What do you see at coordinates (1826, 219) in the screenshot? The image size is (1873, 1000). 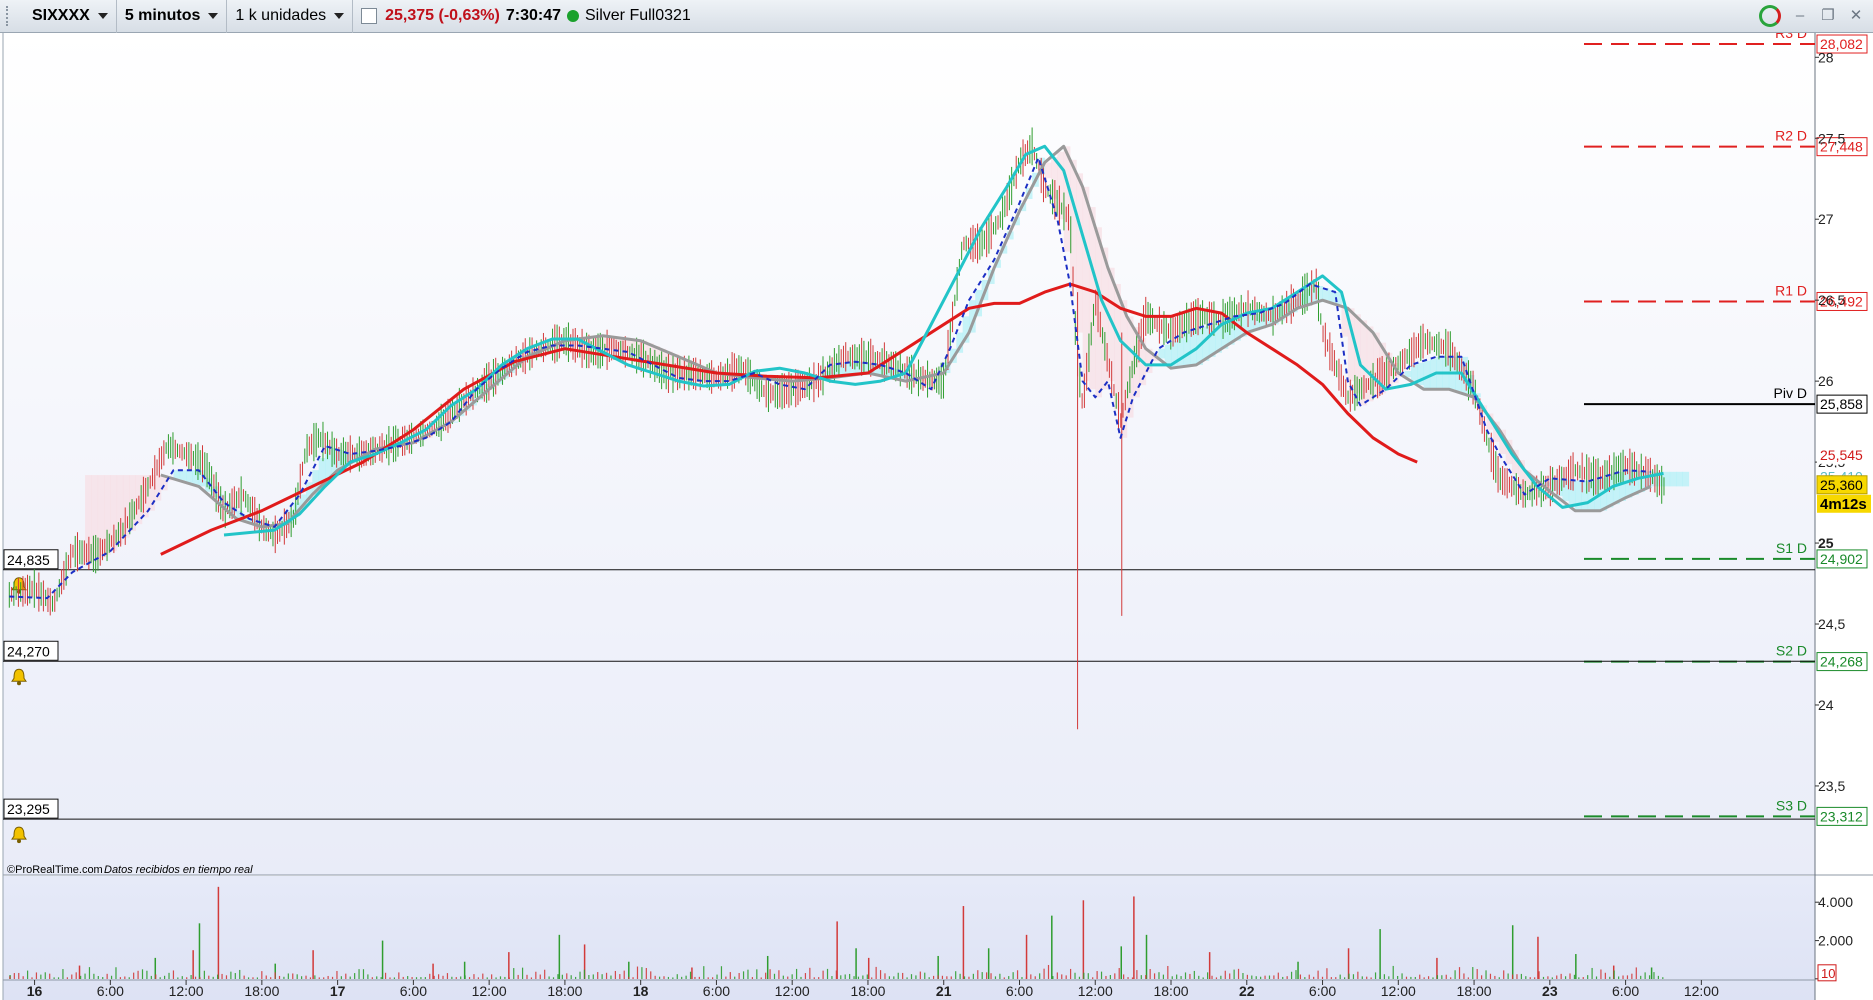 I see `price-tick-label: 27` at bounding box center [1826, 219].